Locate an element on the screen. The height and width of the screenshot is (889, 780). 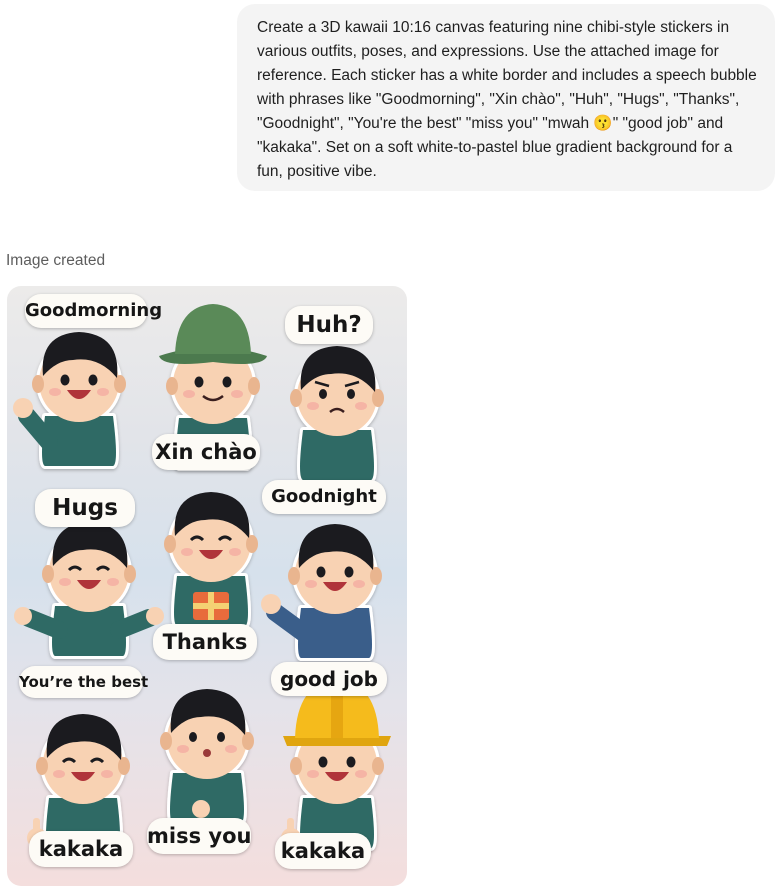
sticker-figure is located at coordinates (336, 765).